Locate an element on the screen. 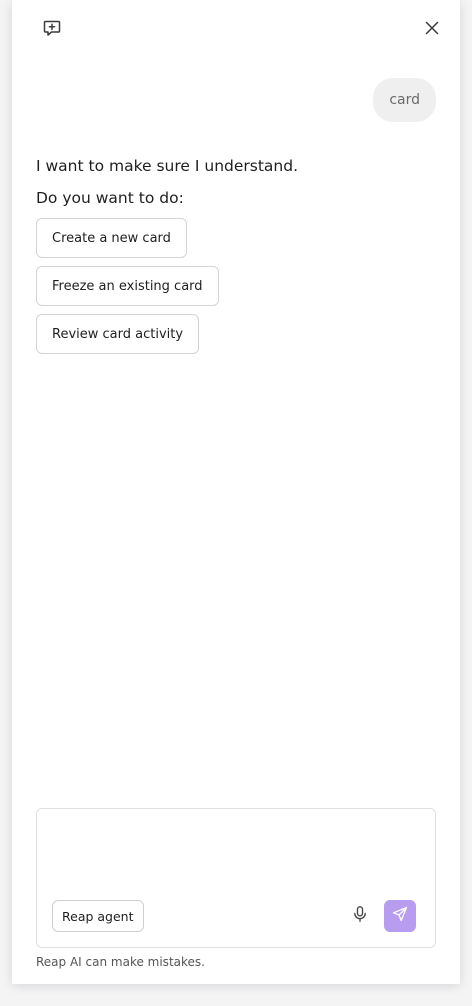 Image resolution: width=472 pixels, height=1006 pixels. chat-header is located at coordinates (236, 30).